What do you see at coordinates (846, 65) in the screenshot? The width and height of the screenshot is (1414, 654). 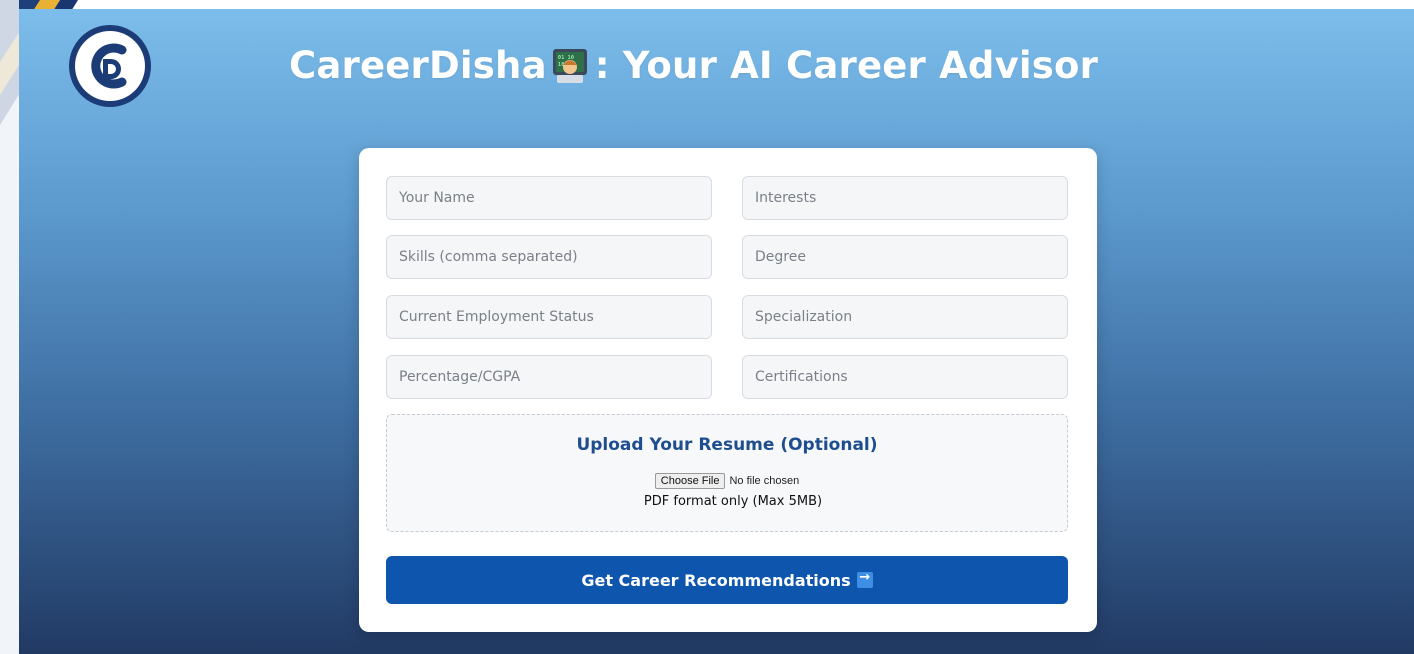 I see `page-title-tagline: : Your AI Career Advisor` at bounding box center [846, 65].